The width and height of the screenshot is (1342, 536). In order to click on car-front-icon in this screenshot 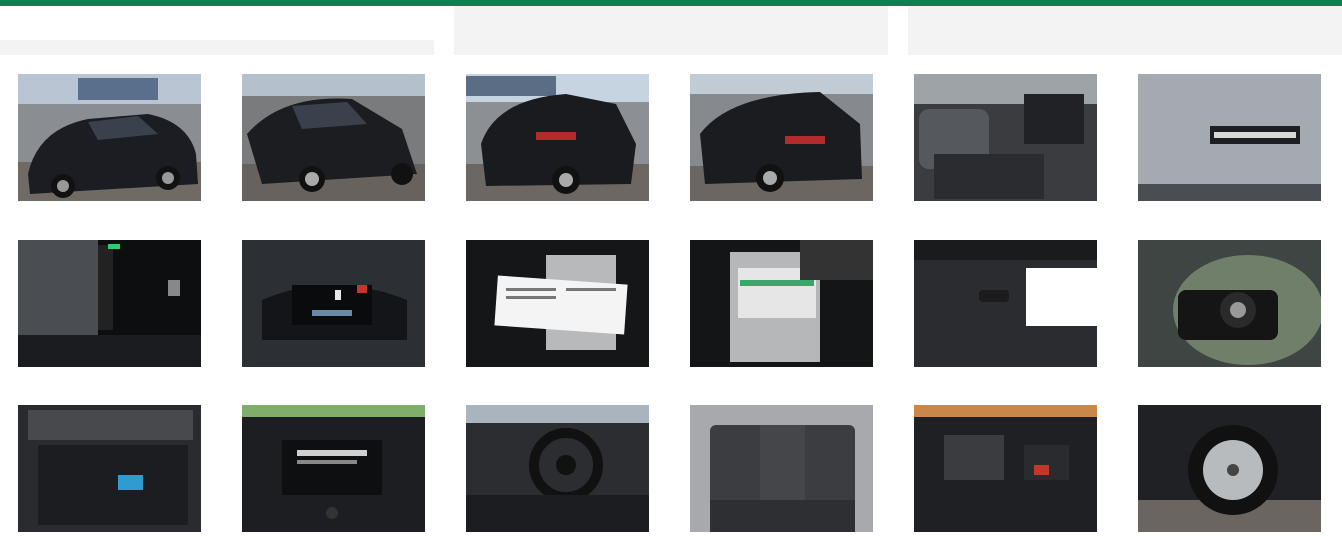, I will do `click(109, 137)`.